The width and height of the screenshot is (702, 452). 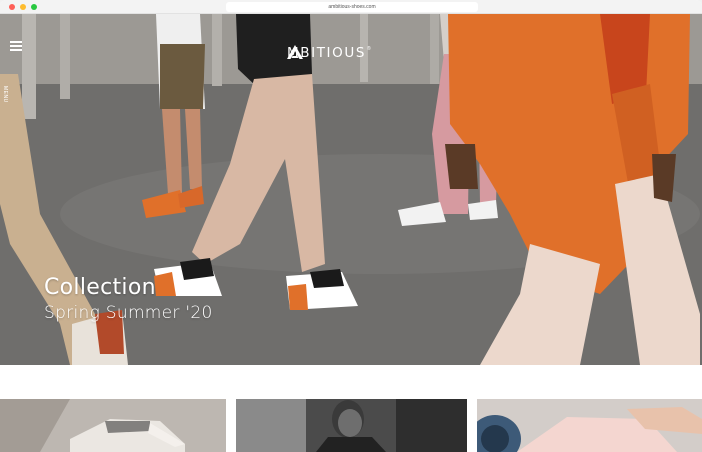 What do you see at coordinates (17, 47) in the screenshot?
I see `hamburger-menu-icon` at bounding box center [17, 47].